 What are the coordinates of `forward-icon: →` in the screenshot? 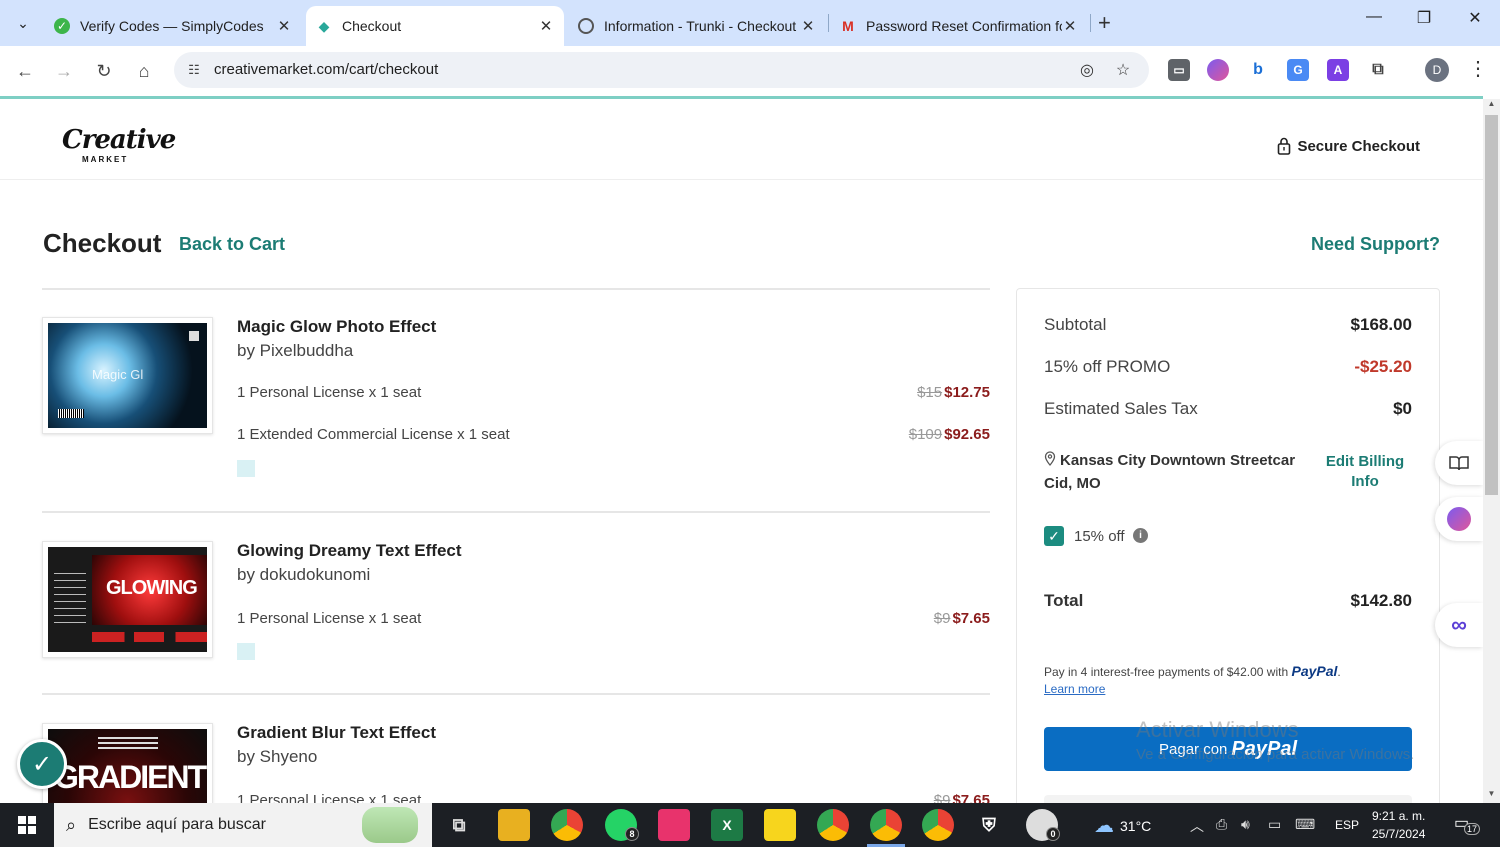 It's located at (64, 71).